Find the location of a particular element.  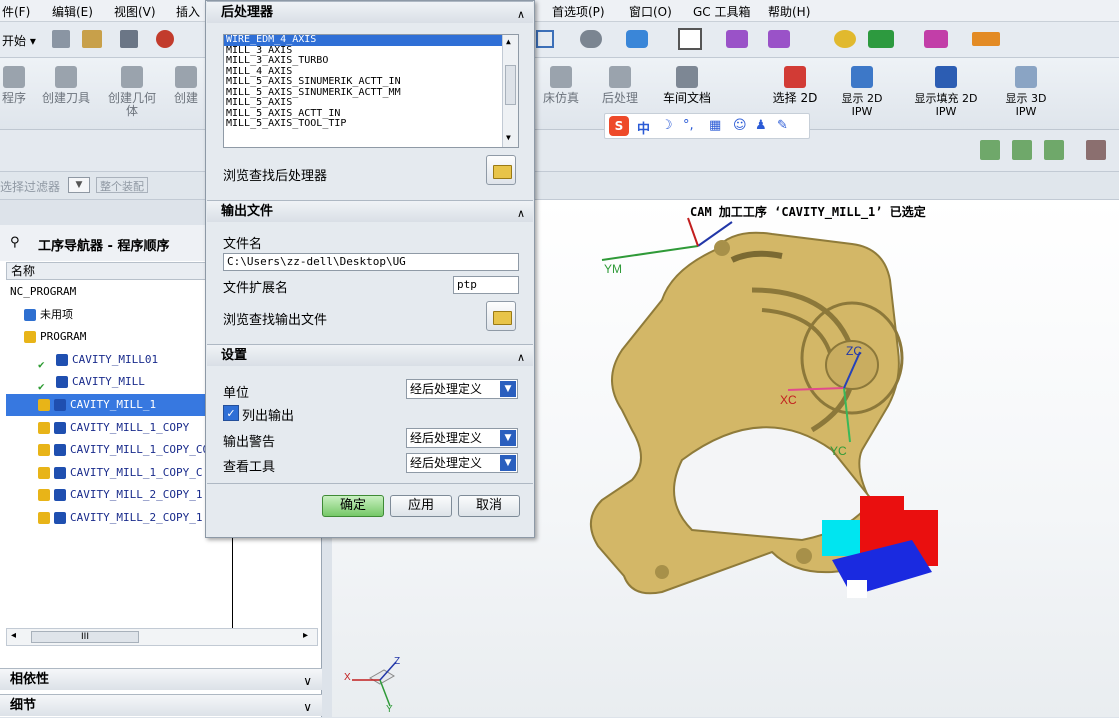

postprocessor-item: MILL_5_AXIS_TOOL_TIP is located at coordinates (371, 124).